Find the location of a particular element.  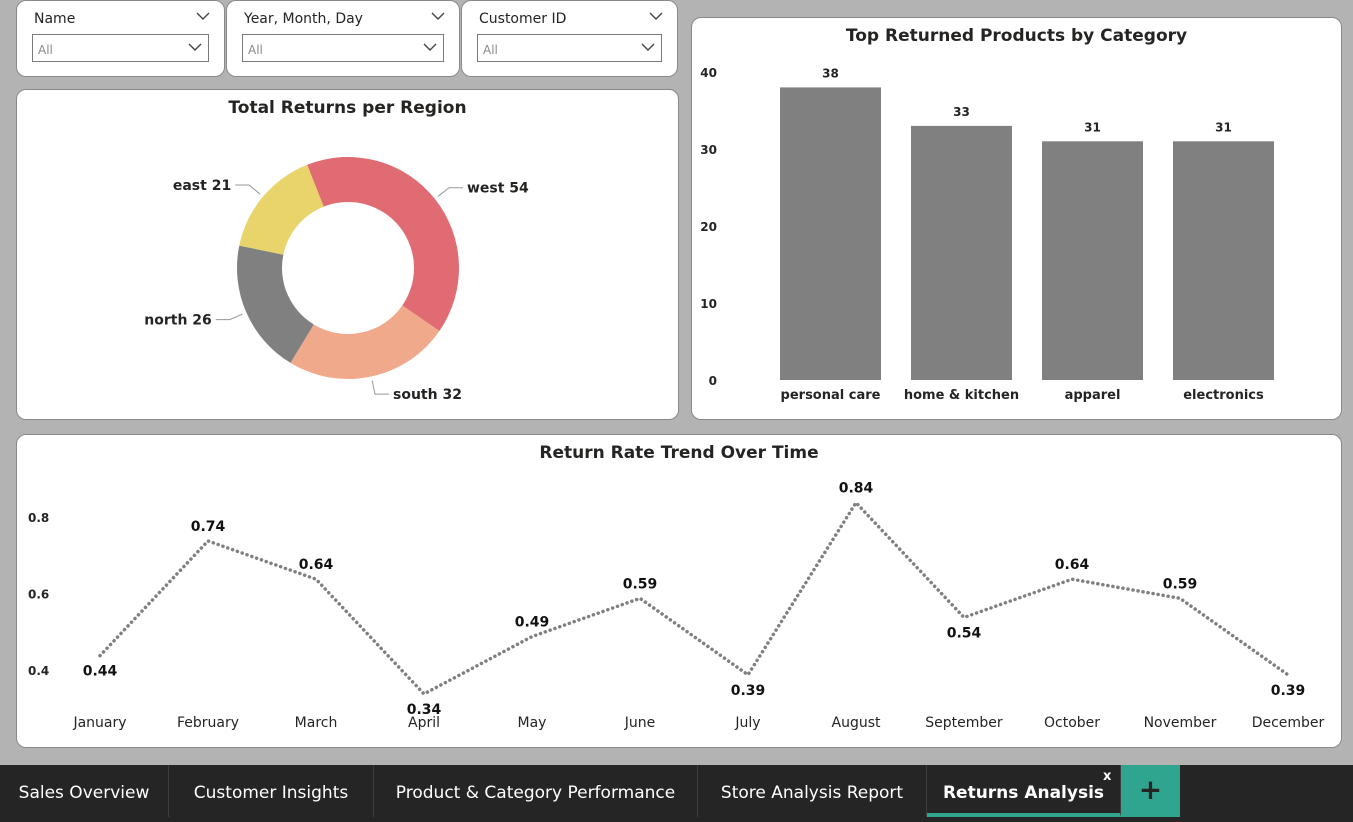

close-icon: x is located at coordinates (1107, 776).